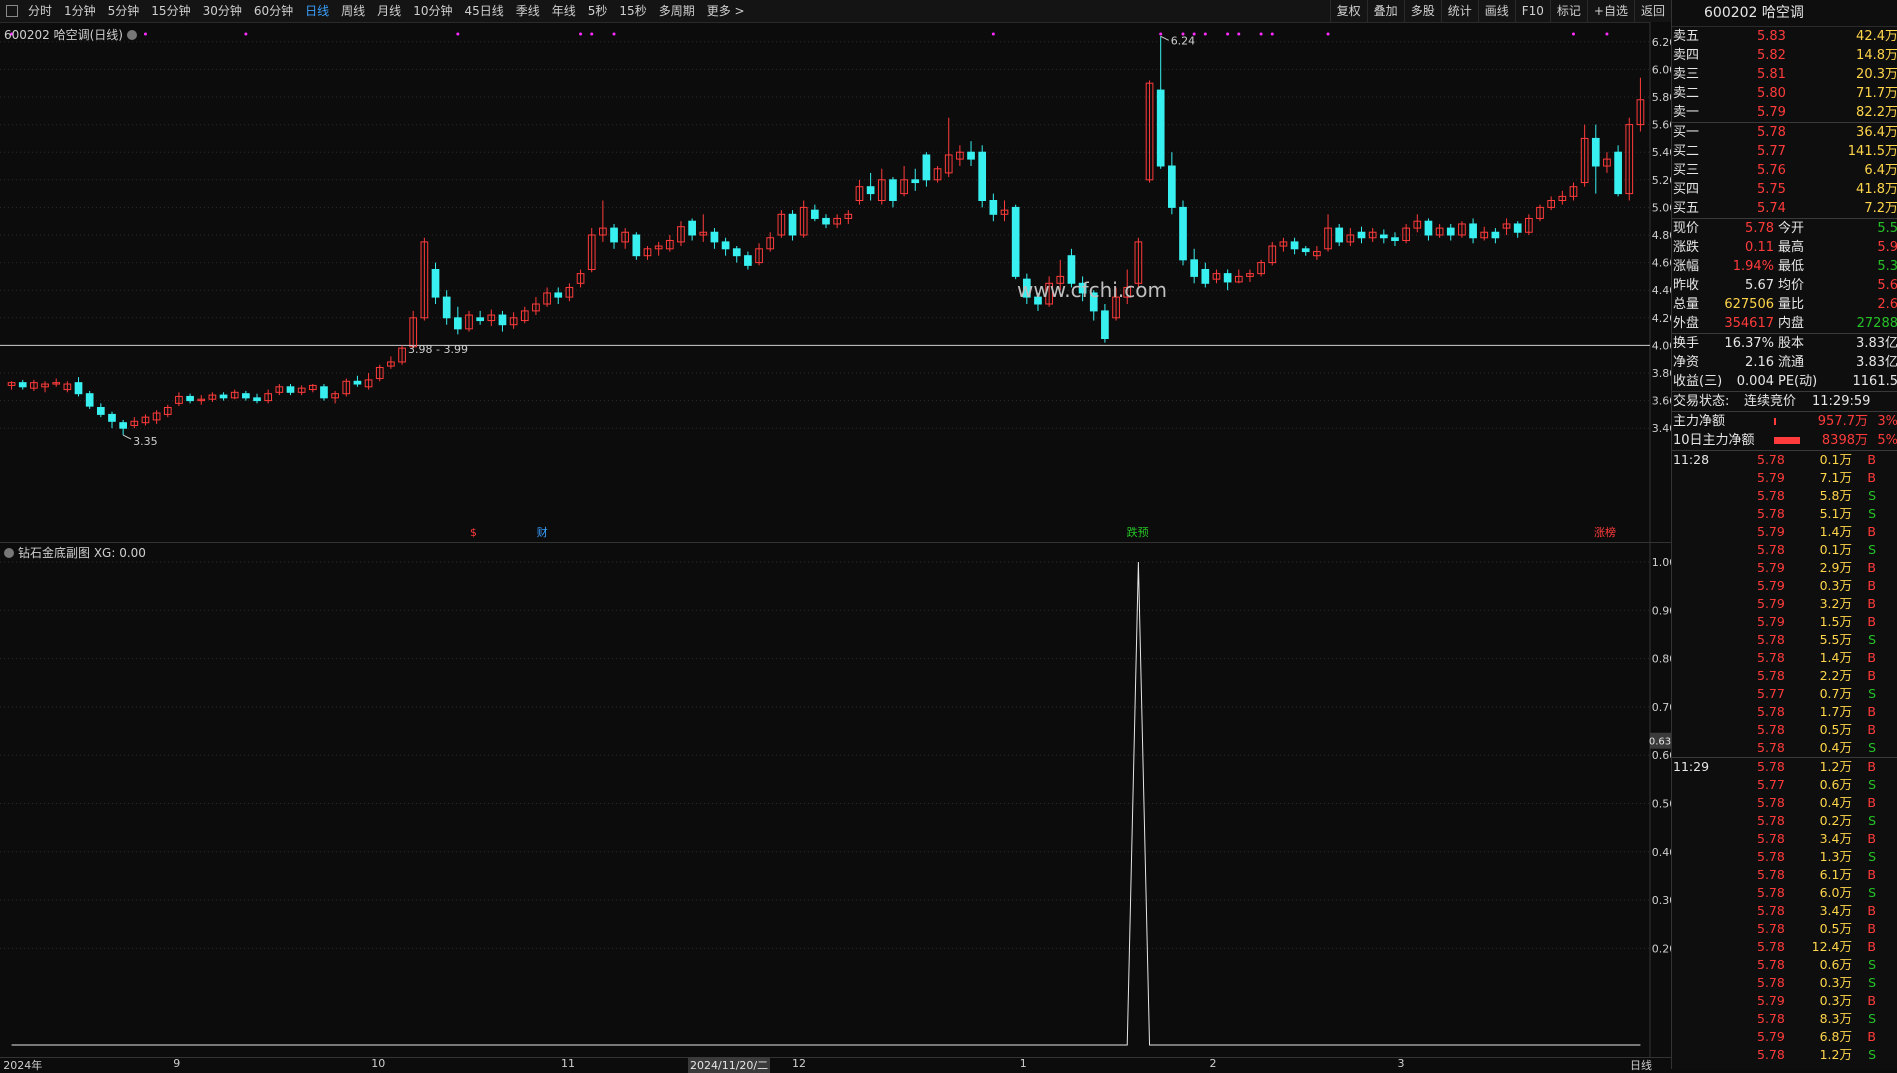 This screenshot has width=1897, height=1073. What do you see at coordinates (1691, 460) in the screenshot?
I see `tick-time: 11:28` at bounding box center [1691, 460].